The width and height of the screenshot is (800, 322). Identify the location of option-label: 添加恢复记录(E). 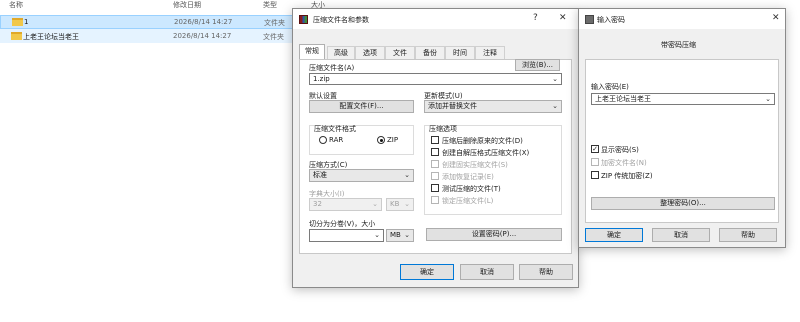
(468, 177).